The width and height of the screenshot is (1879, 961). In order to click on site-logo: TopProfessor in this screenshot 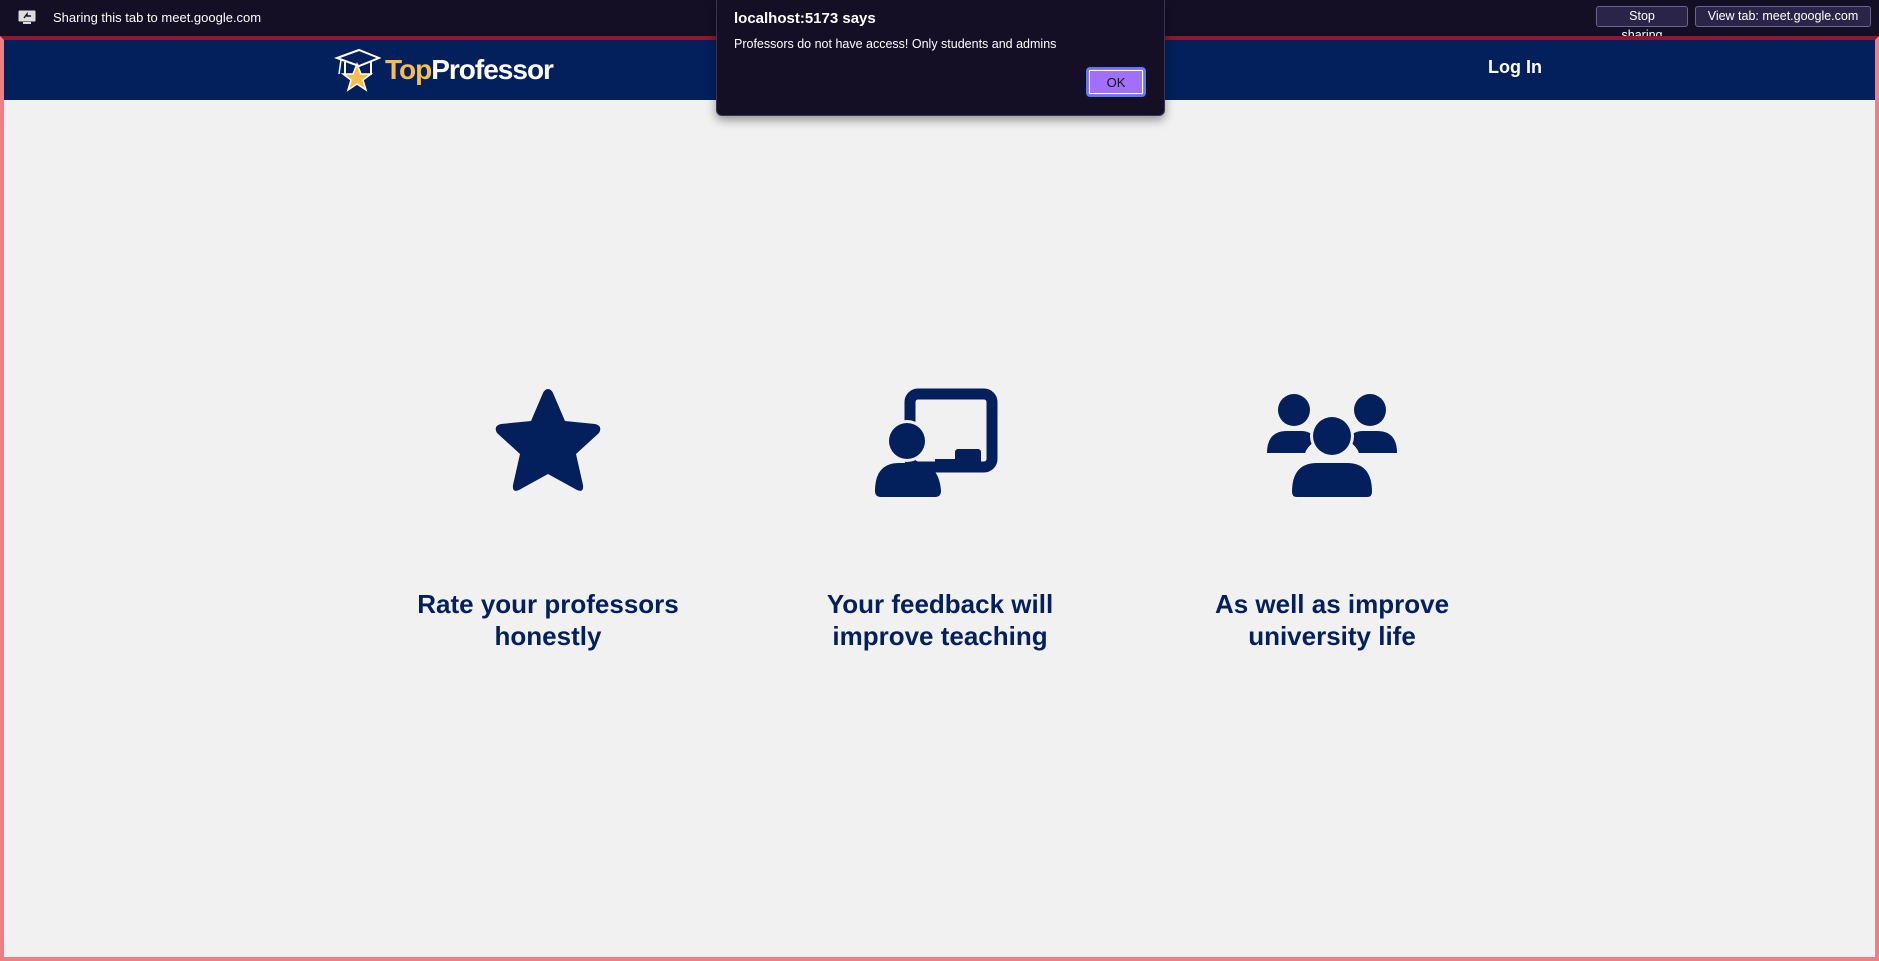, I will do `click(443, 70)`.